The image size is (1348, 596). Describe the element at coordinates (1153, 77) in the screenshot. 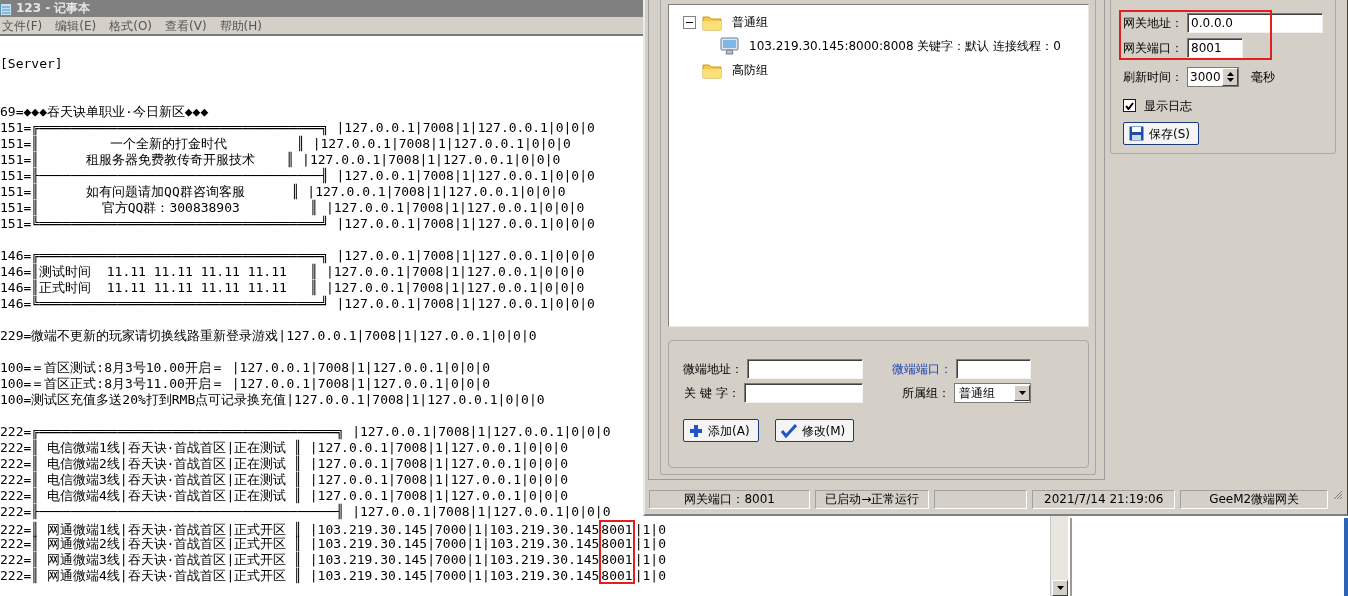

I see `field-label: 刷新时间：` at that location.